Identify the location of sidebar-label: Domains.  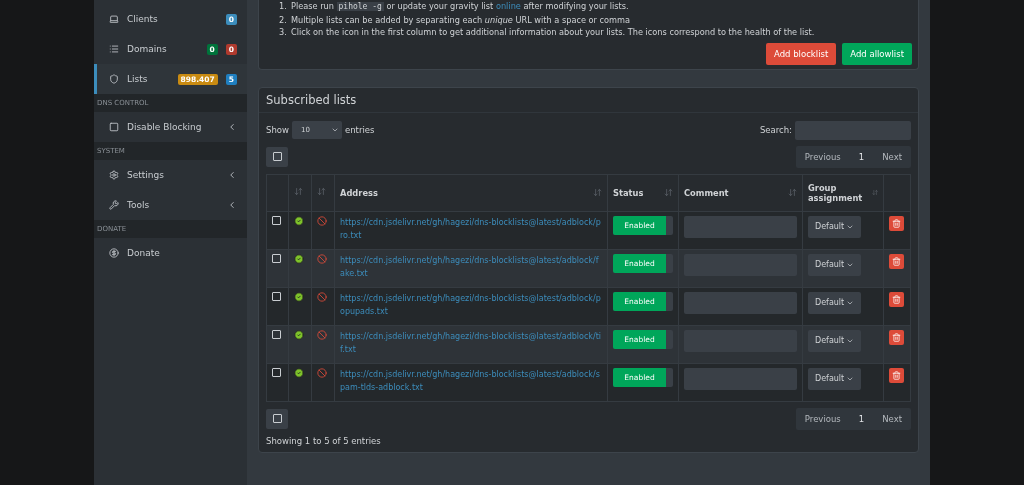
(147, 49).